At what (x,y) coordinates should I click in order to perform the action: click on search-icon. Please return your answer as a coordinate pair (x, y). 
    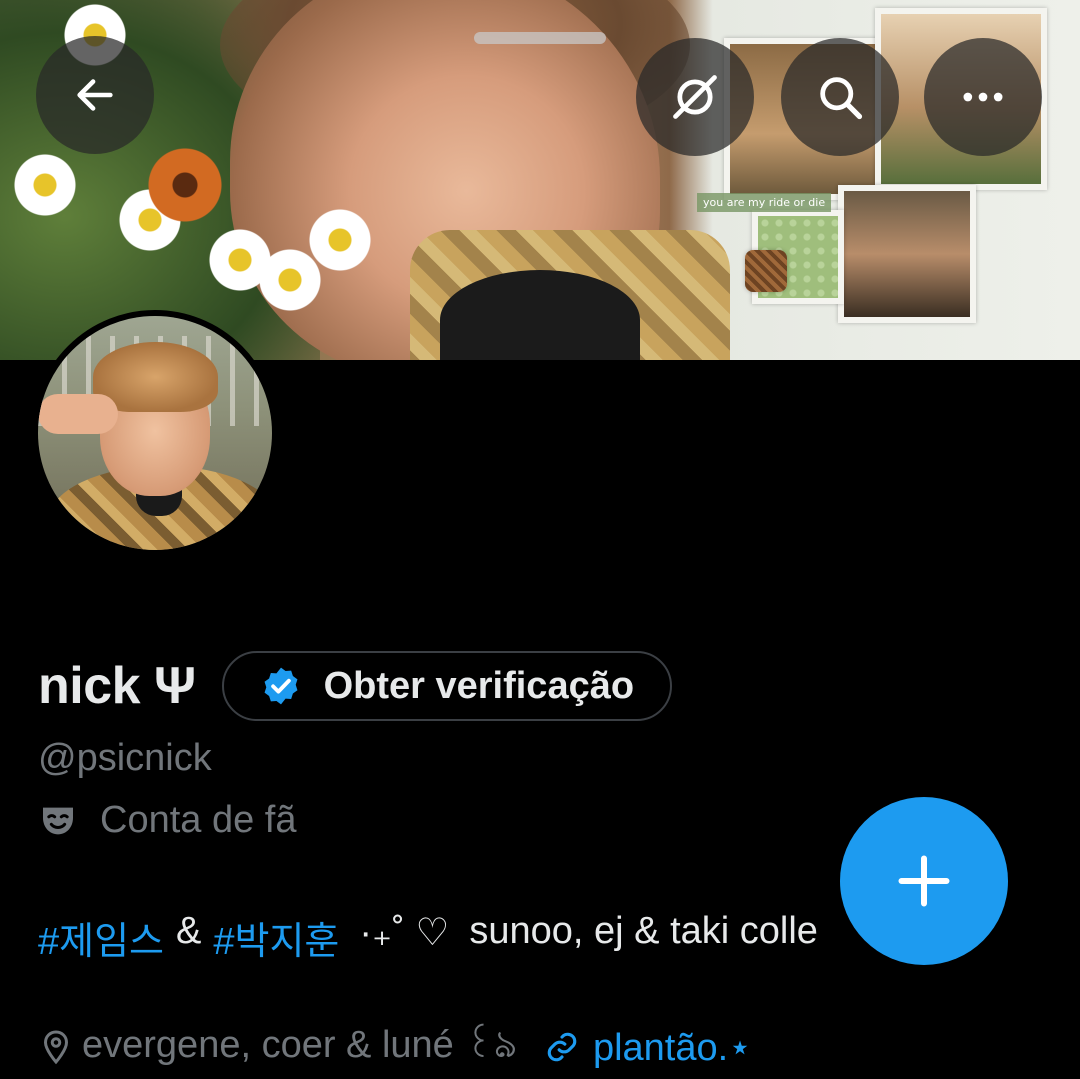
    Looking at the image, I should click on (841, 98).